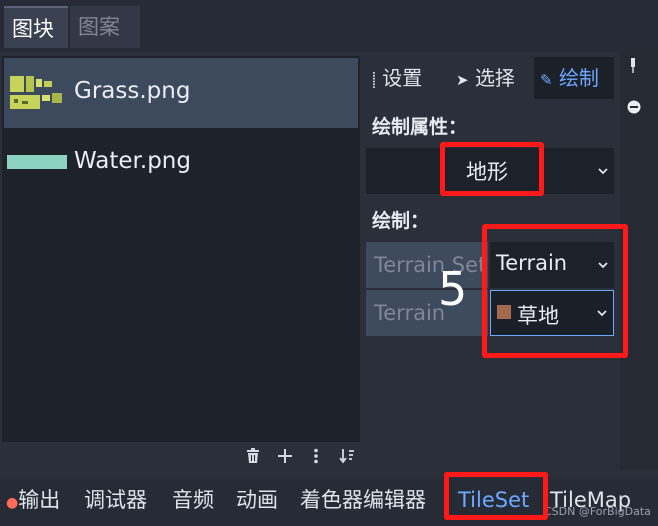 The image size is (658, 526). Describe the element at coordinates (427, 265) in the screenshot. I see `terrain-set-label: Terrain Set` at that location.